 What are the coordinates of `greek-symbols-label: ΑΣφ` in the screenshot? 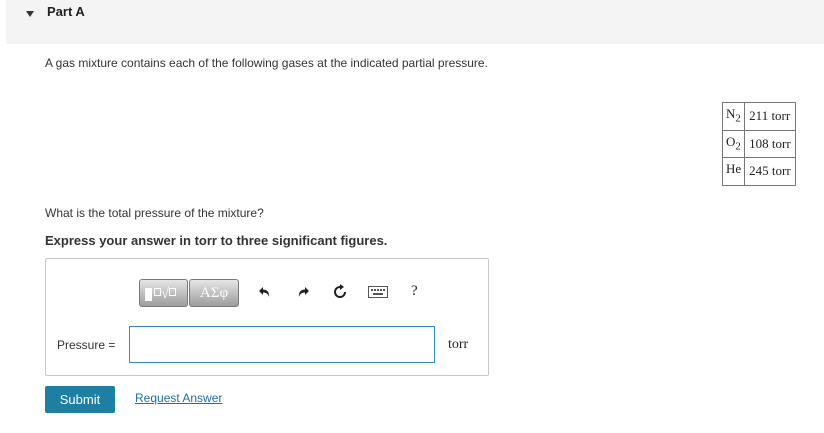 It's located at (214, 293).